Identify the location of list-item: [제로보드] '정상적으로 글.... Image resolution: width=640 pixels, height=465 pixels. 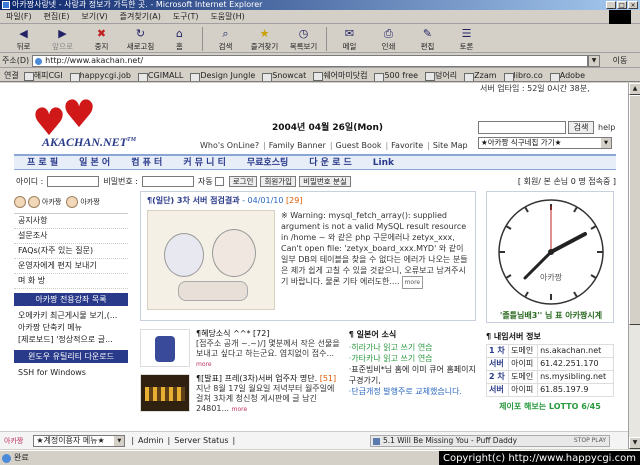
(71, 340).